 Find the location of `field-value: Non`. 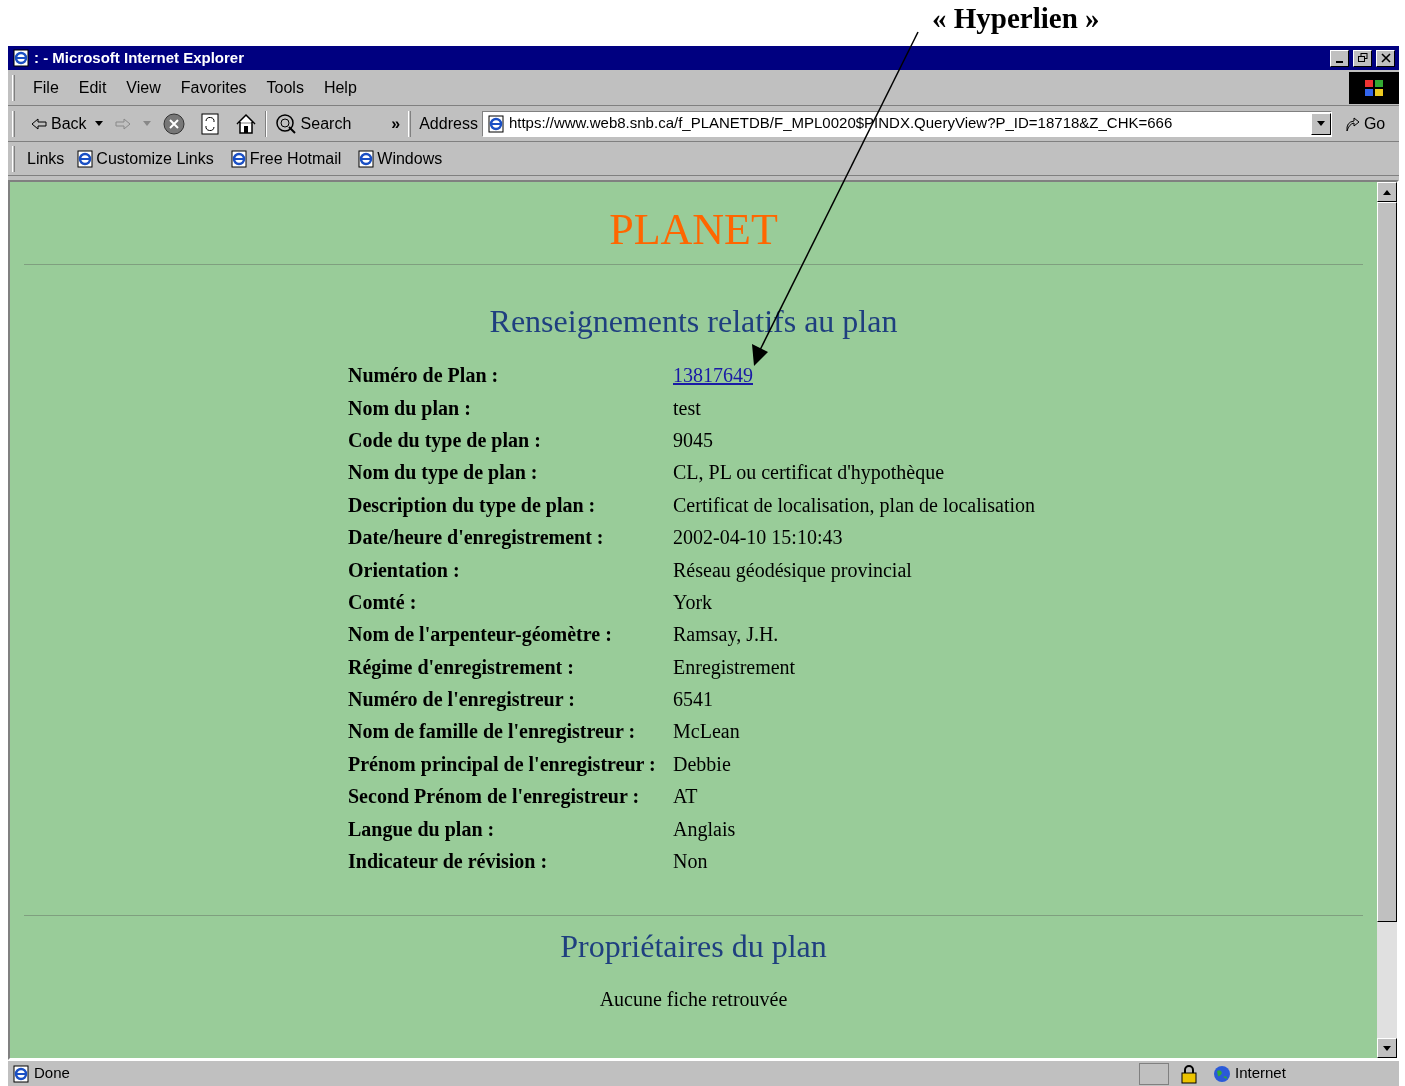

field-value: Non is located at coordinates (690, 862).